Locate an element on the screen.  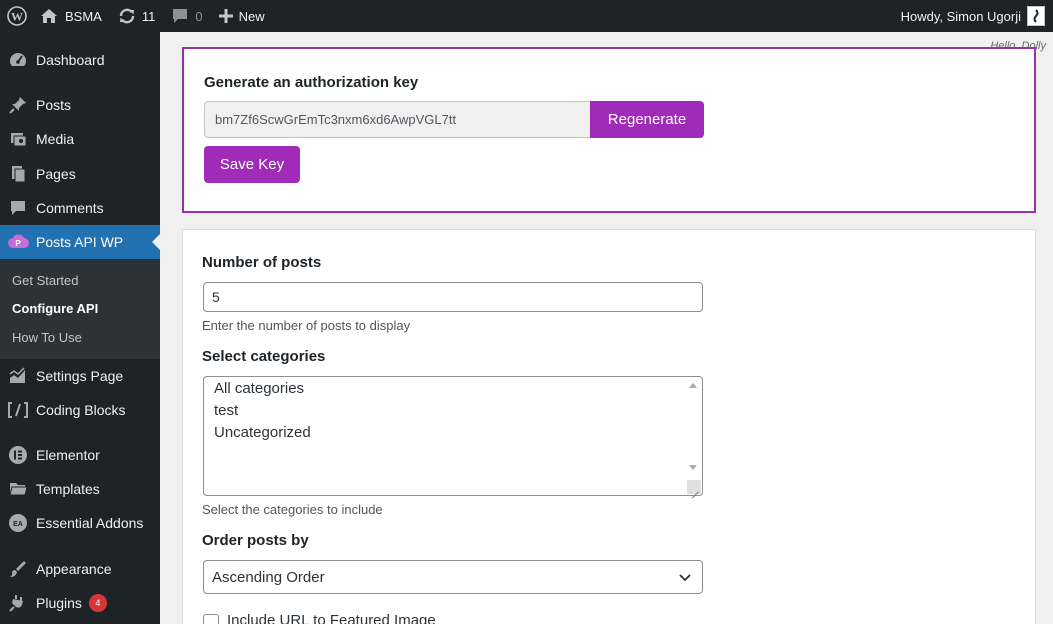
sidebar-item-plugins: Plugins 4 is located at coordinates (80, 603).